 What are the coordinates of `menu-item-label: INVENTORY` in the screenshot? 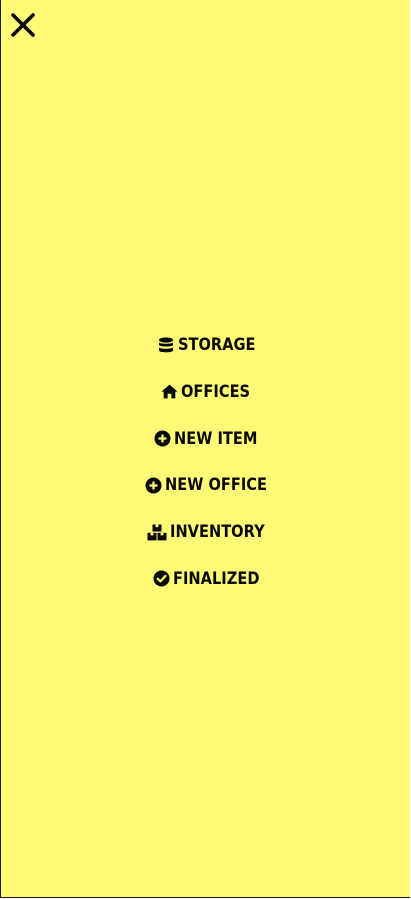 It's located at (217, 532).